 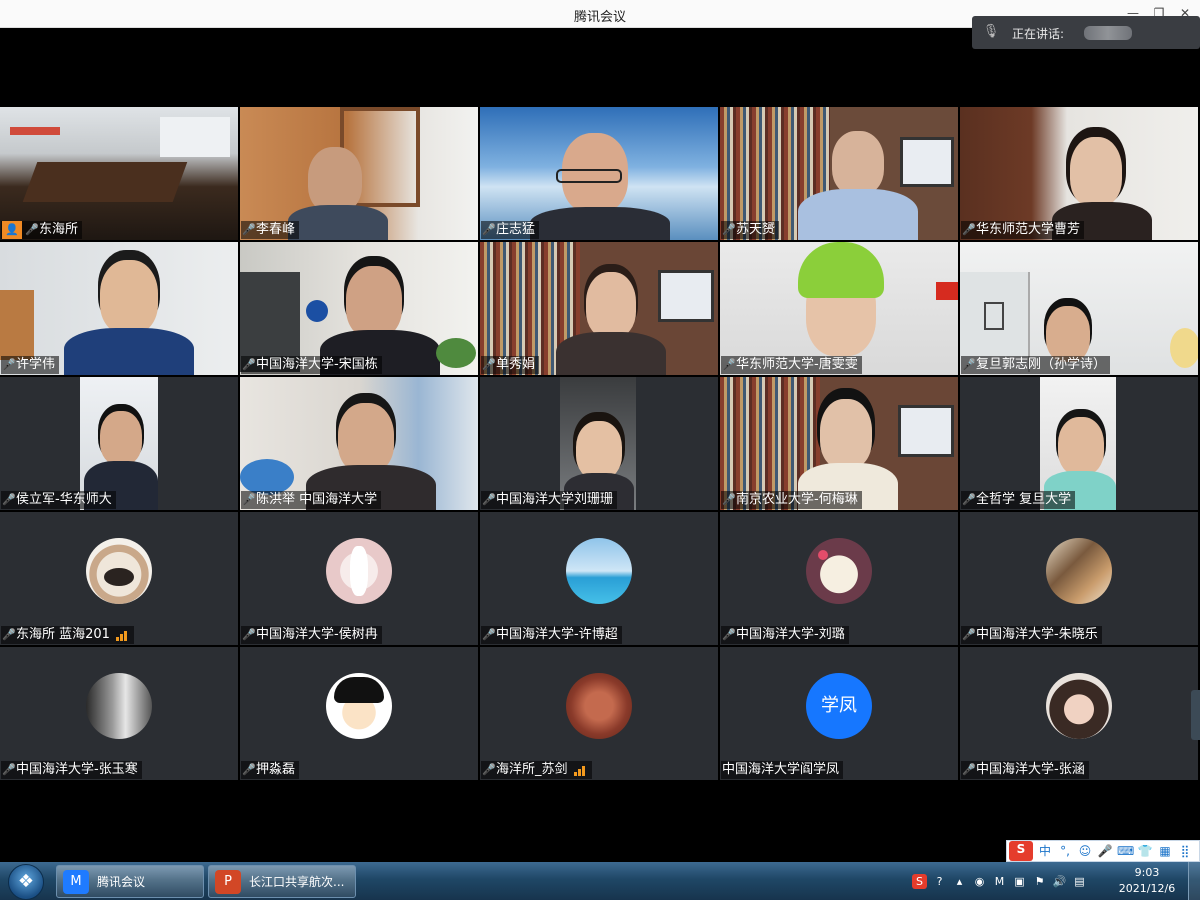 What do you see at coordinates (839, 706) in the screenshot?
I see `avatar: 学凤` at bounding box center [839, 706].